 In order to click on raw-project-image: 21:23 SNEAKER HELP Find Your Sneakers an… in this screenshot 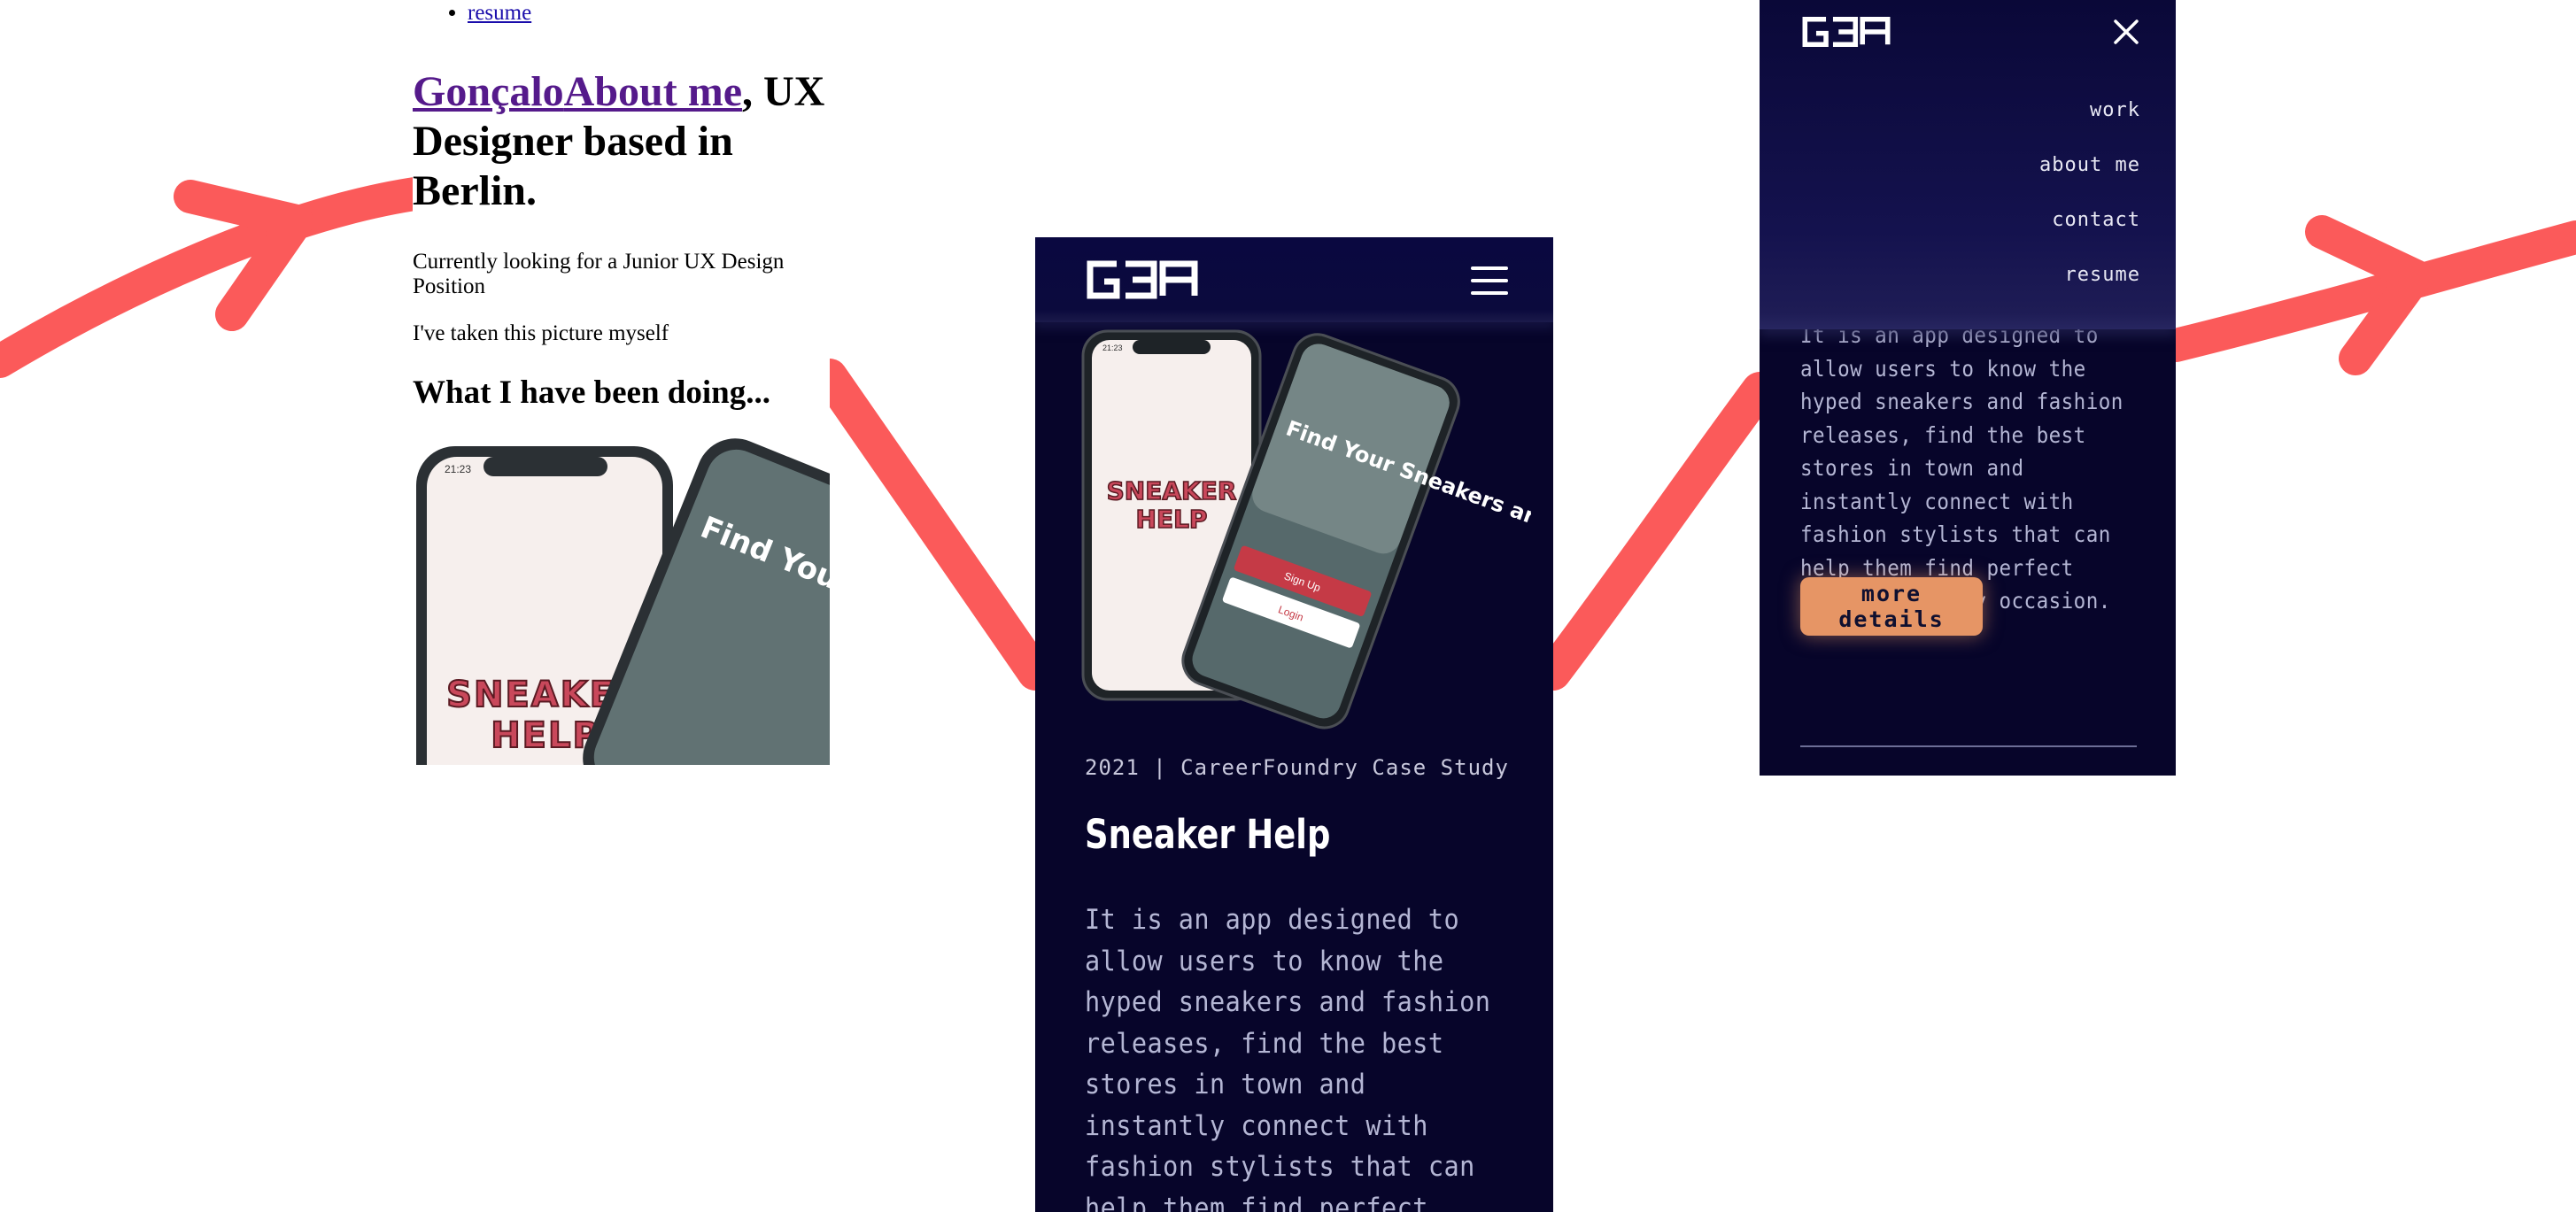, I will do `click(623, 601)`.